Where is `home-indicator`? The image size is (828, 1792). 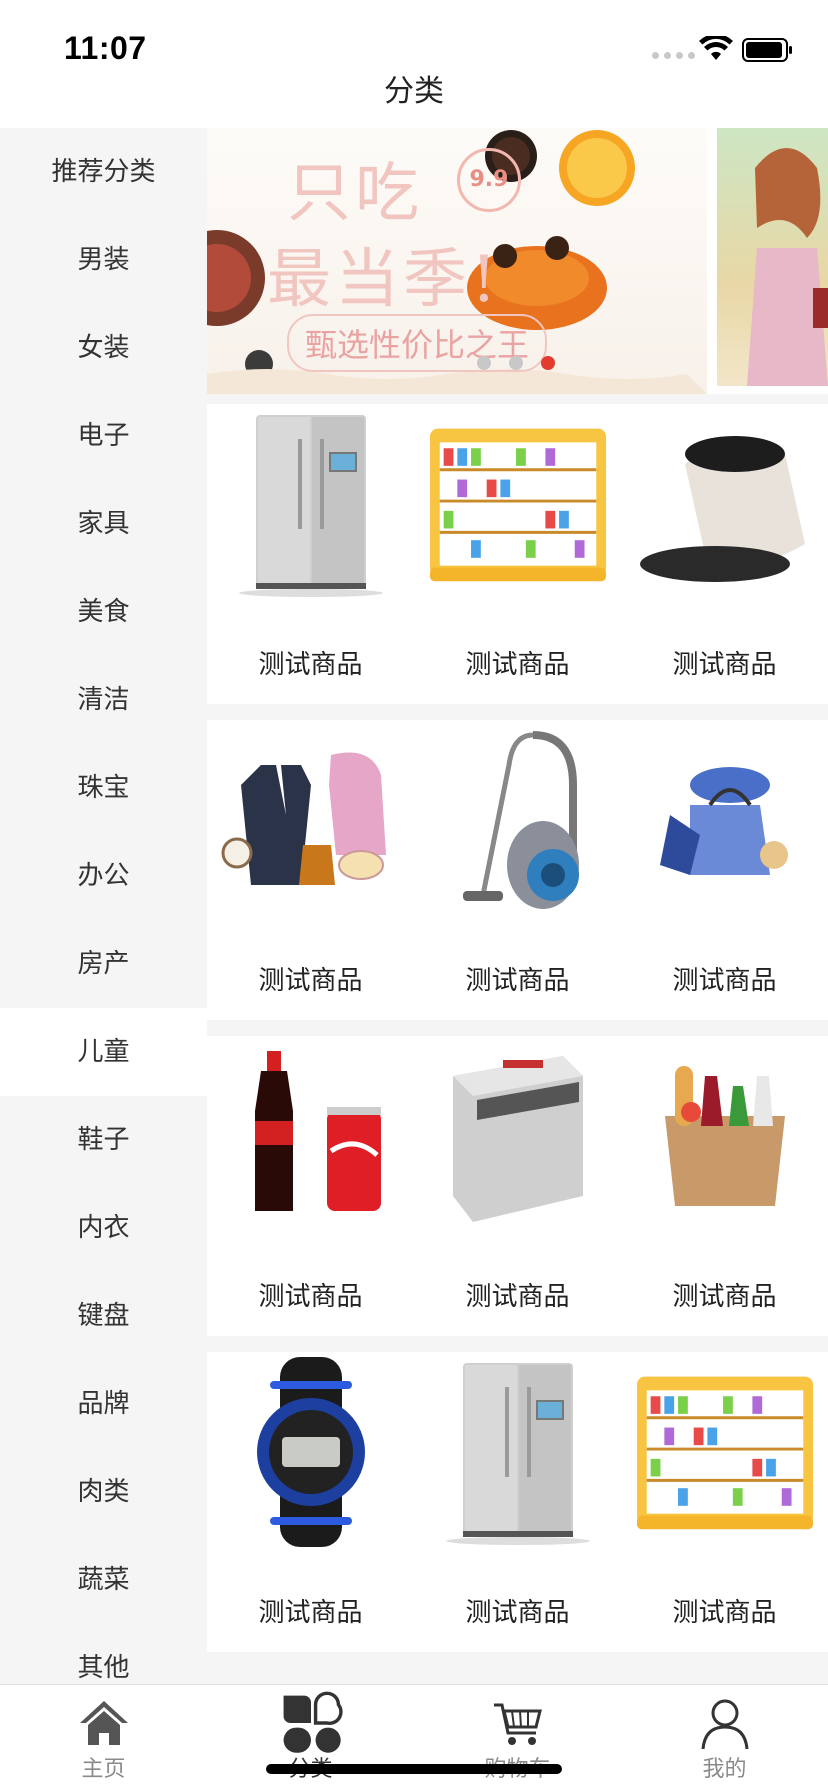
home-indicator is located at coordinates (414, 1769).